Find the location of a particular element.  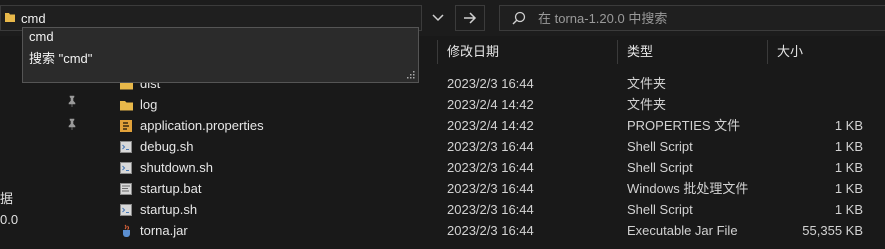

column-date-modified: 修改日期 is located at coordinates (473, 52).